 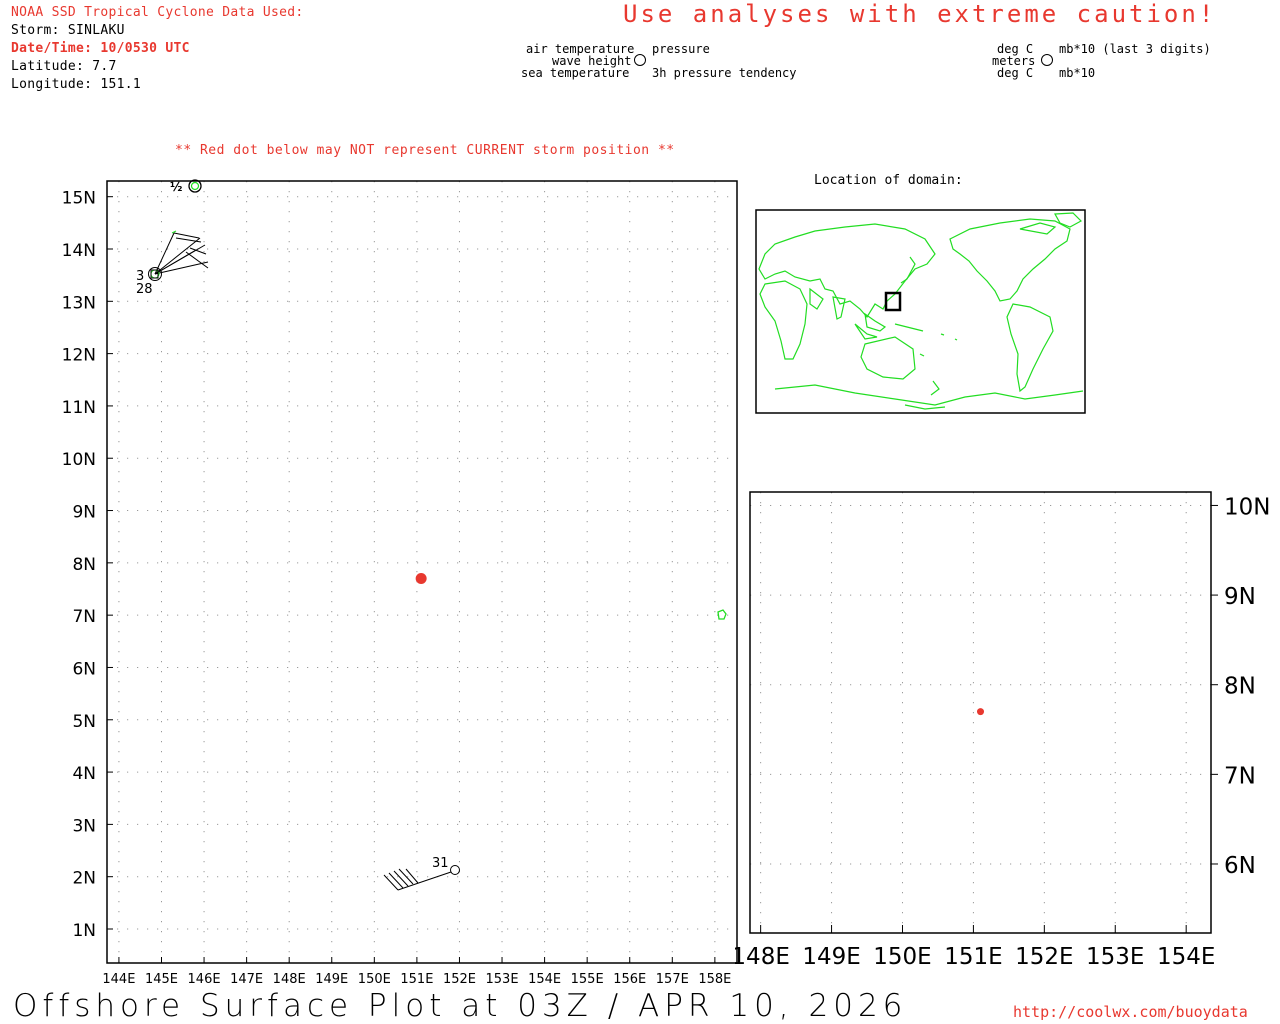 I want to click on lon-label: 156E, so click(x=629, y=979).